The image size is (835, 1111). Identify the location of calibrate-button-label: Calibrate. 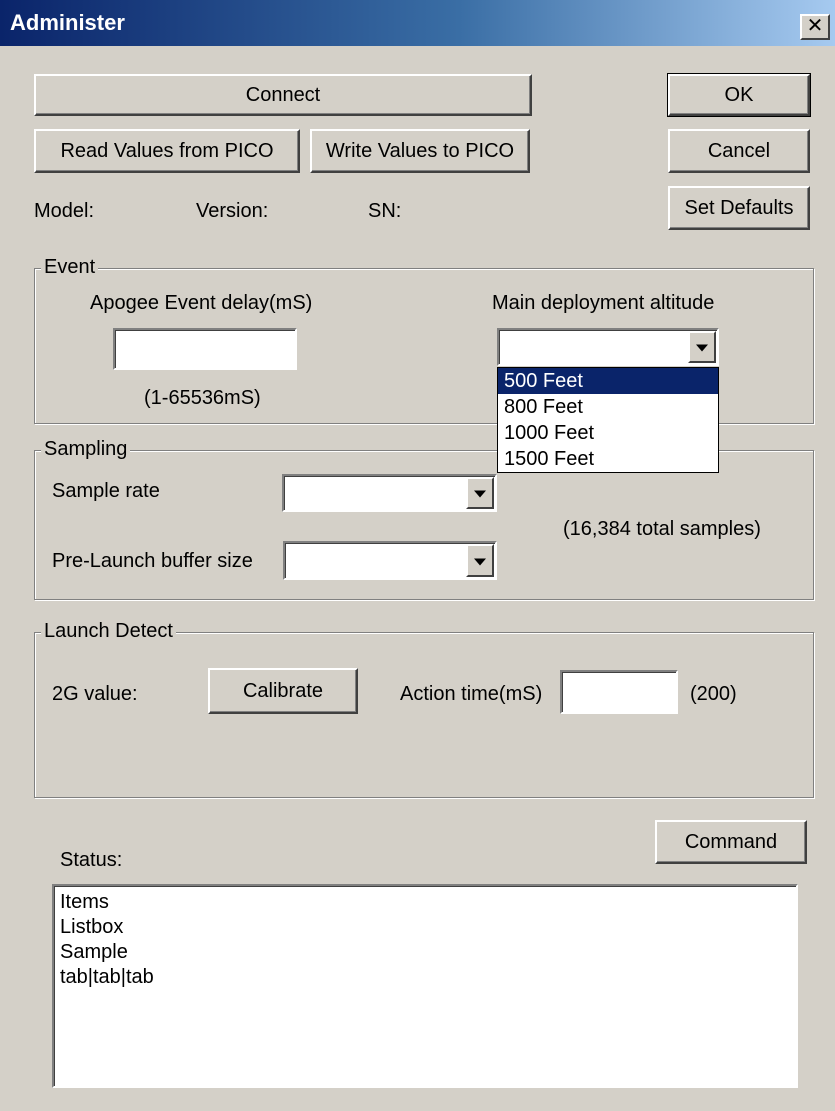
(283, 690).